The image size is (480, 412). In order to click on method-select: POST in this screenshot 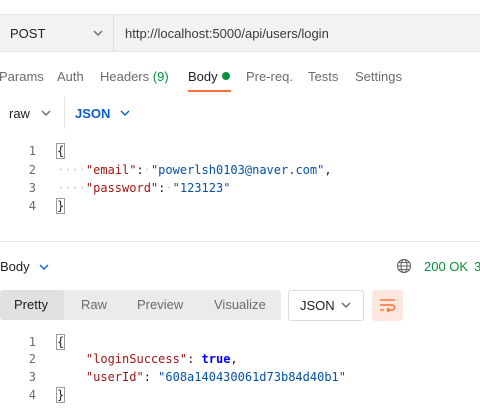, I will do `click(57, 33)`.